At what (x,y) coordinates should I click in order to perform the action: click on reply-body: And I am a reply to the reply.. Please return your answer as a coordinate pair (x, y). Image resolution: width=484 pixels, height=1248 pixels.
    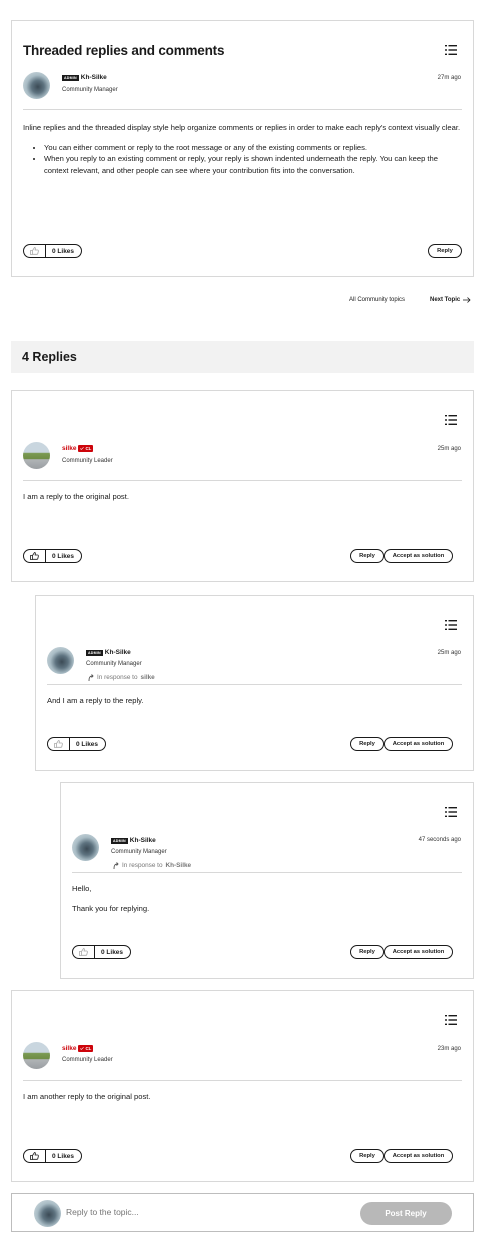
    Looking at the image, I should click on (95, 700).